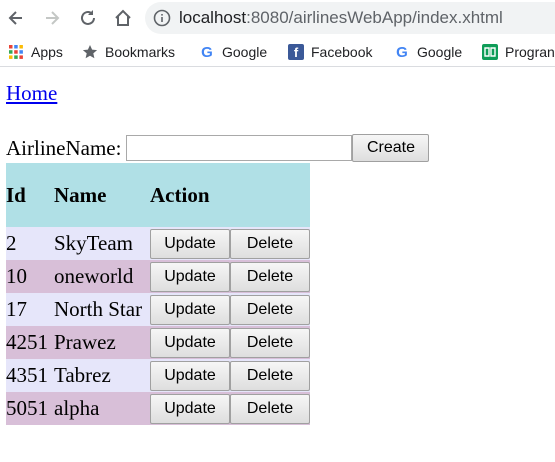 The height and width of the screenshot is (462, 555). I want to click on home-link: Home, so click(31, 93).